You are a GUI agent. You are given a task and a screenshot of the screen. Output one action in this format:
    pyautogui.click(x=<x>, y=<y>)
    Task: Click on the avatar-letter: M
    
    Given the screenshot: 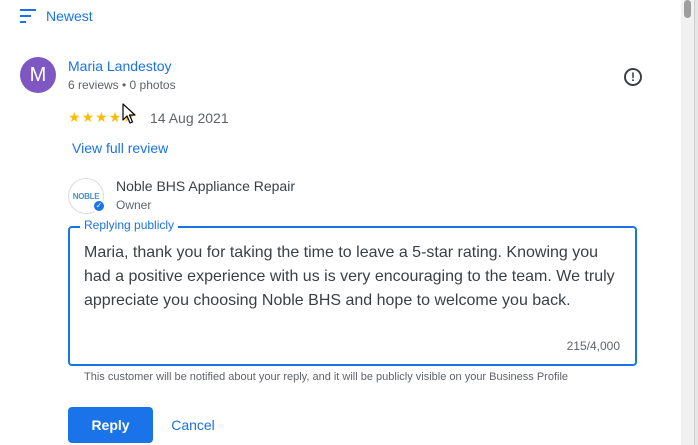 What is the action you would take?
    pyautogui.click(x=38, y=74)
    